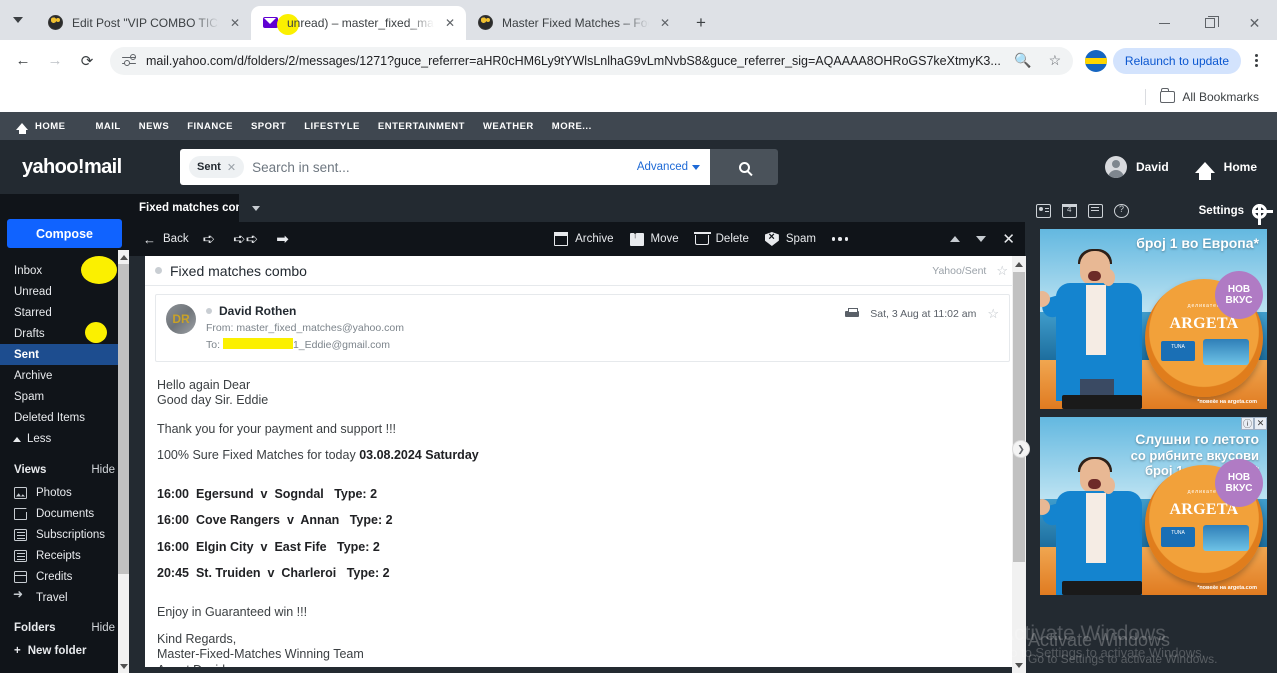 This screenshot has width=1277, height=673. I want to click on sidebar-item-drafts: Drafts, so click(64, 333).